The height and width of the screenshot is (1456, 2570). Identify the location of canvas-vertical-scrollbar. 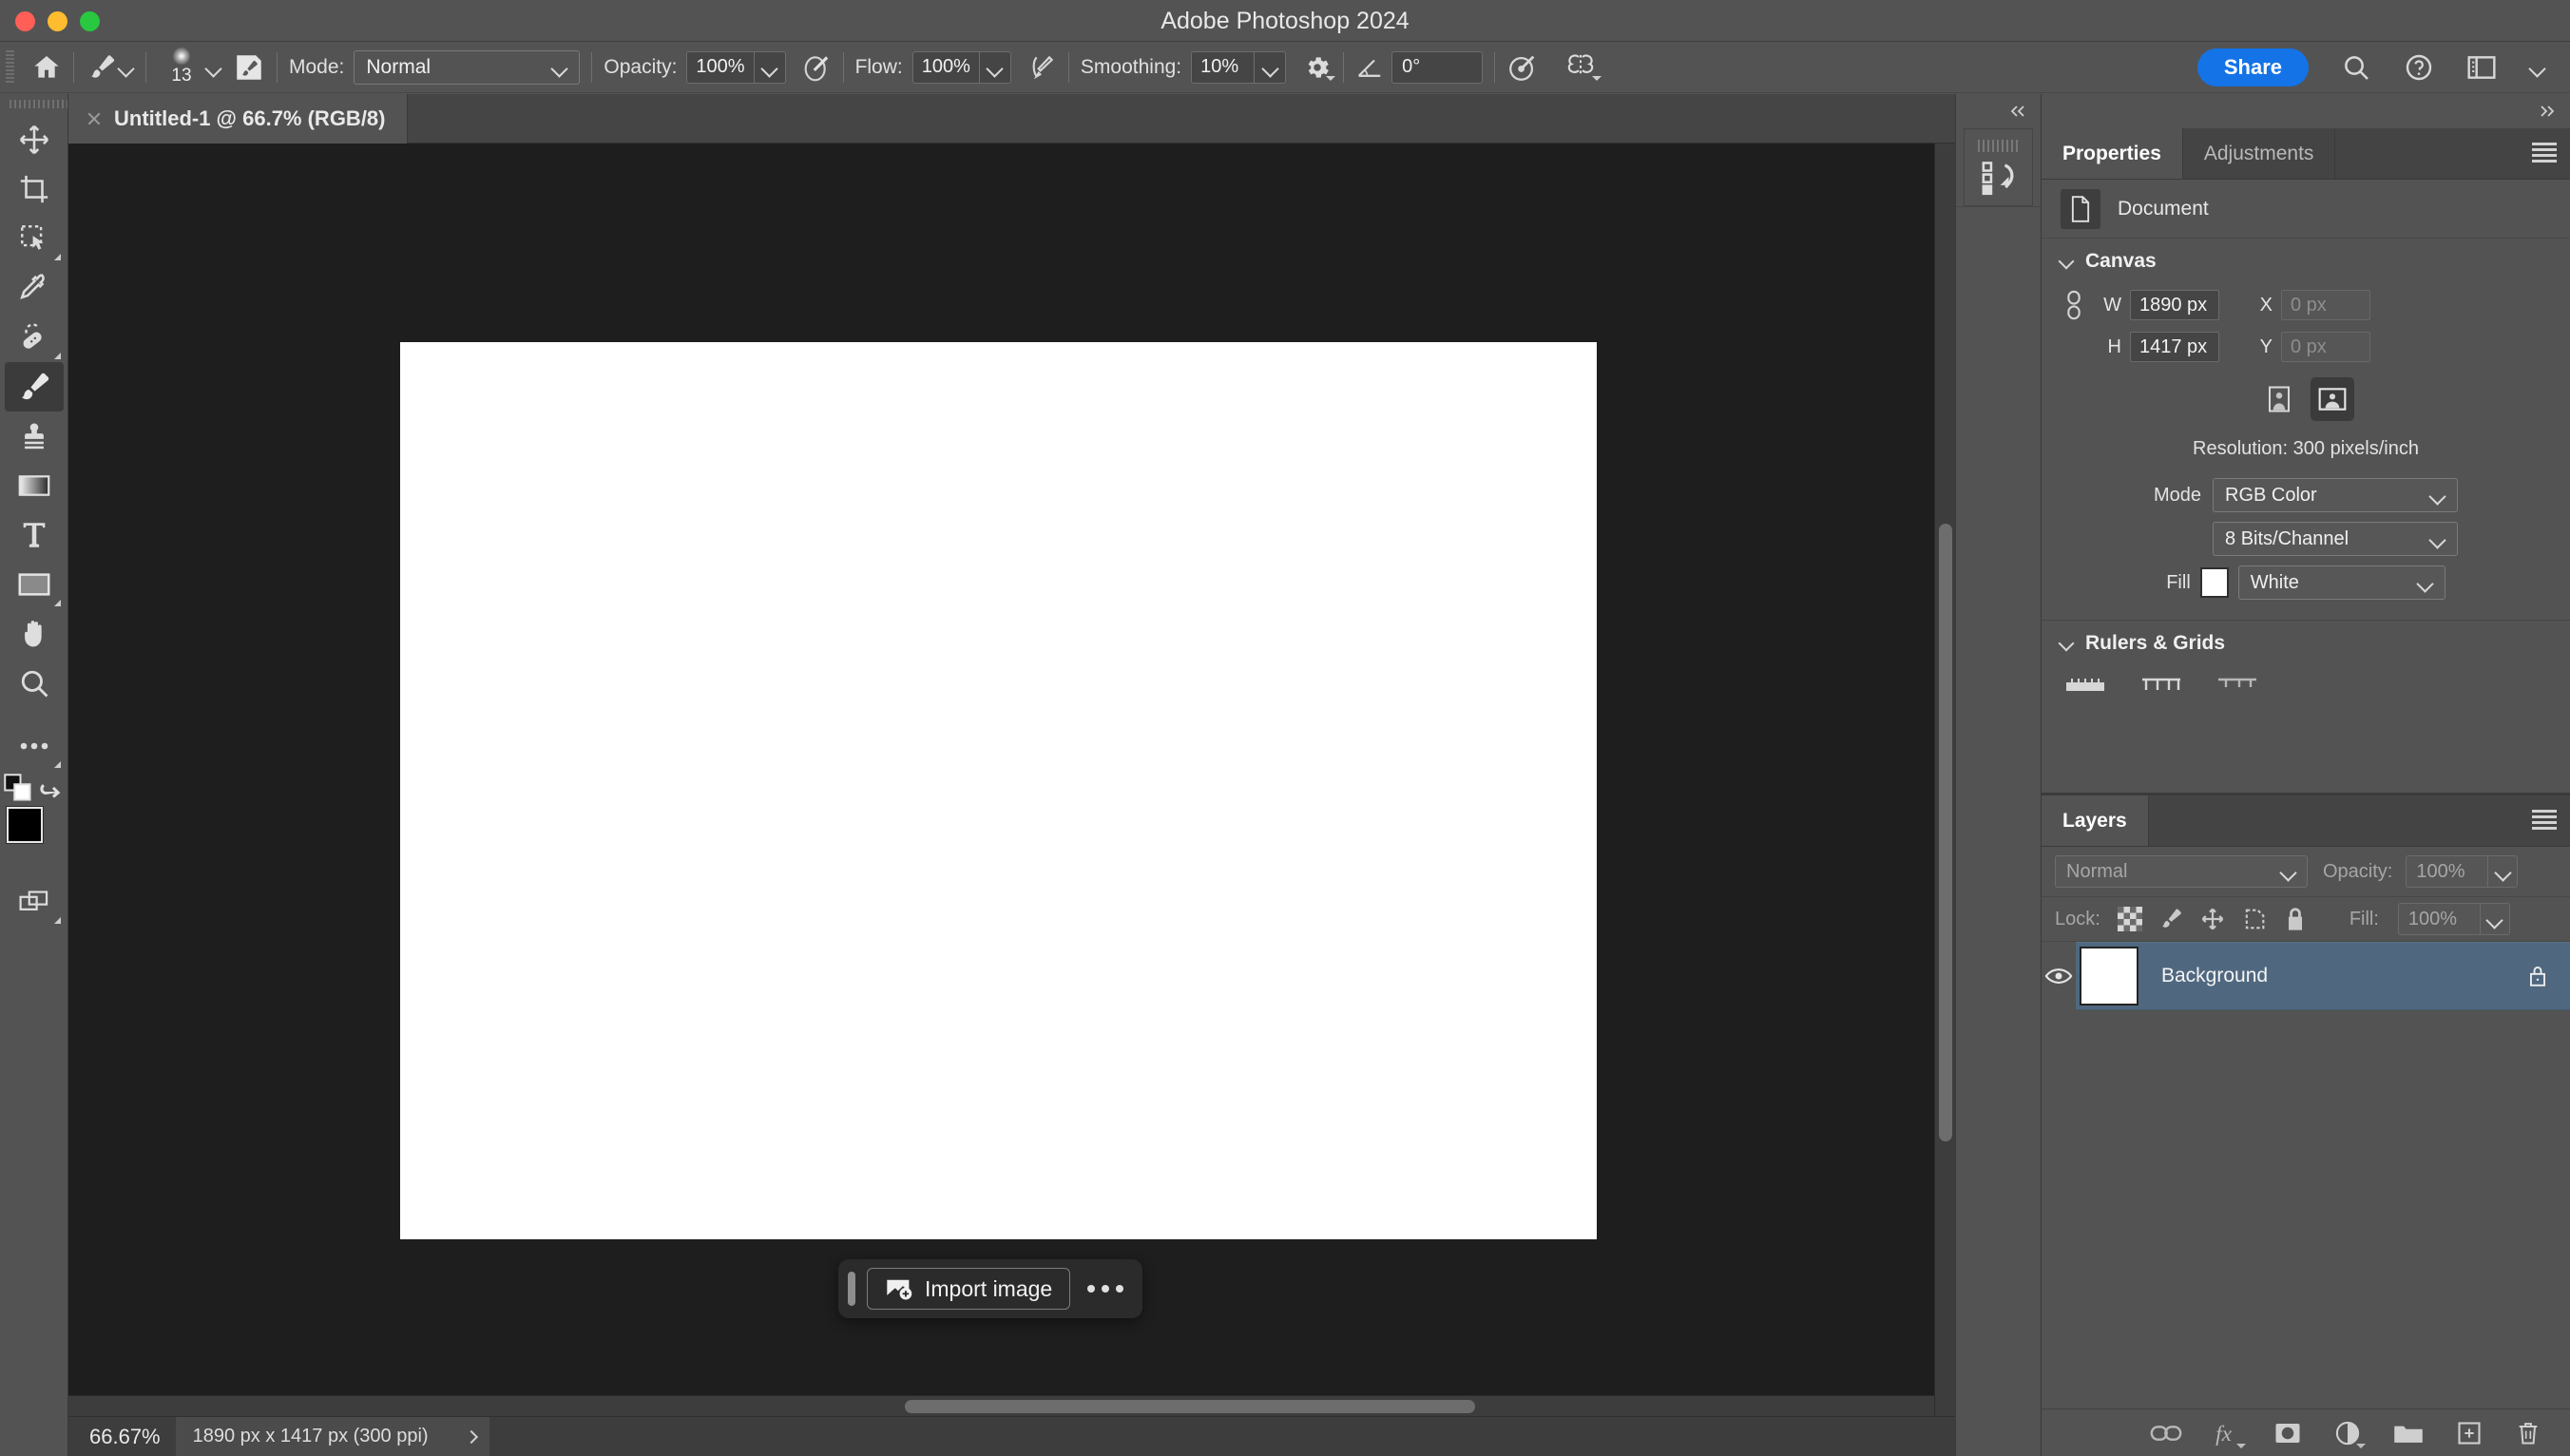
(1944, 780).